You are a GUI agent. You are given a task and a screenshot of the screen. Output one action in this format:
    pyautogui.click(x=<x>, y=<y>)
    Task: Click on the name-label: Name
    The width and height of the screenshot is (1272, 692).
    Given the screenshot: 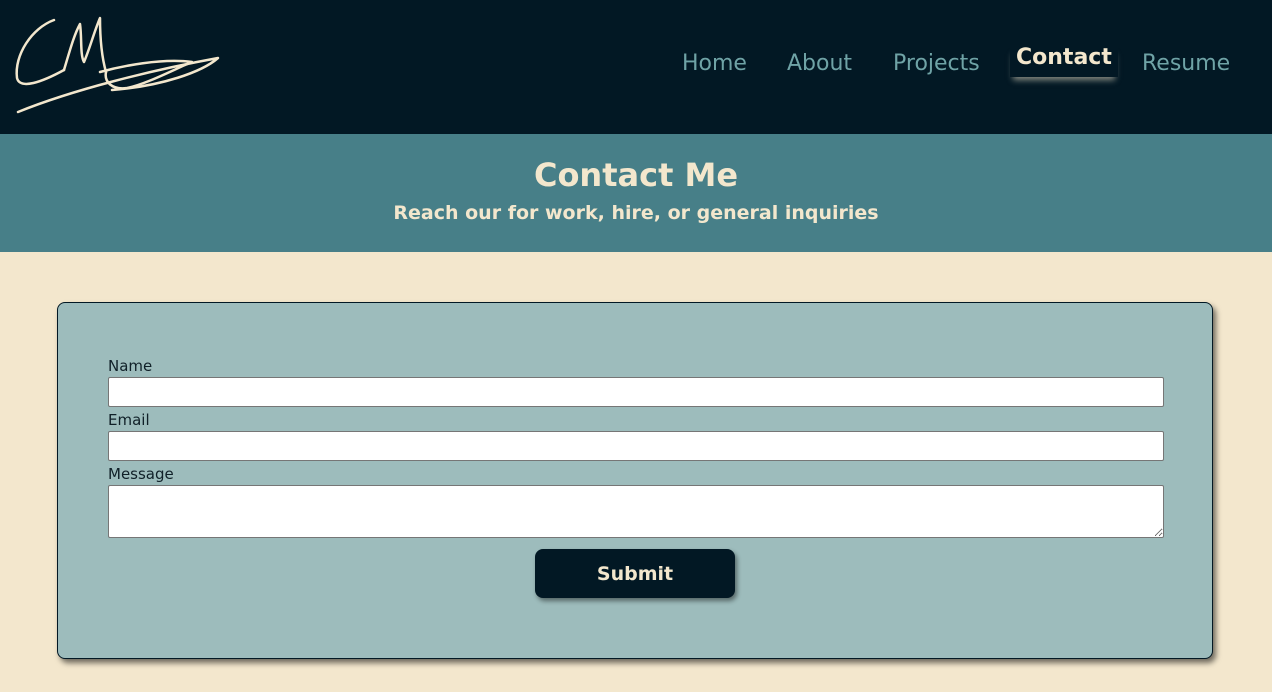 What is the action you would take?
    pyautogui.click(x=130, y=366)
    